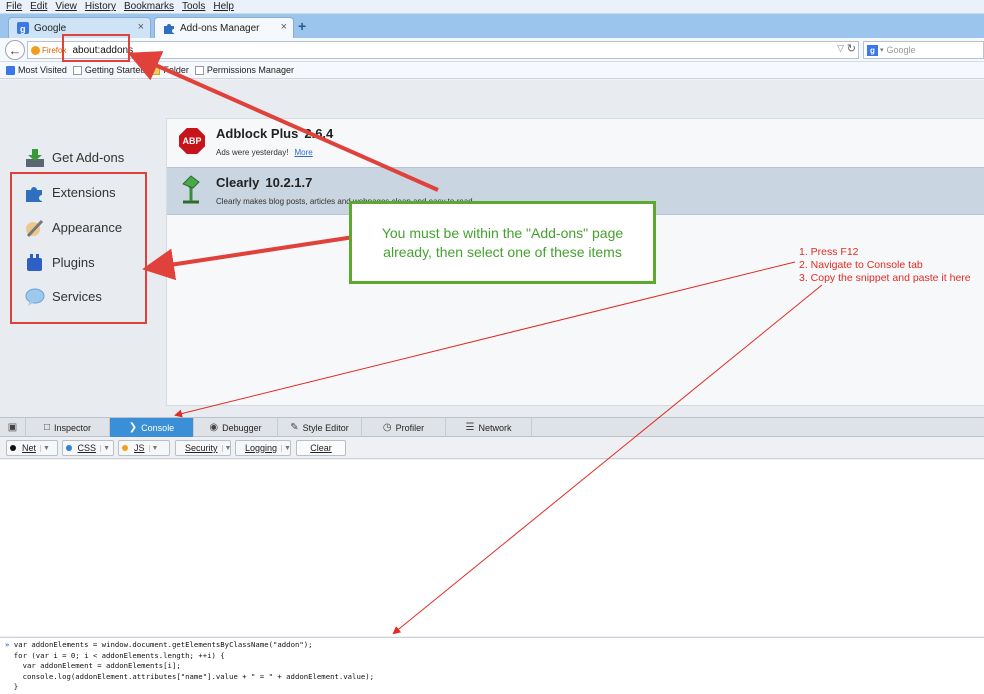 Image resolution: width=984 pixels, height=694 pixels. Describe the element at coordinates (829, 252) in the screenshot. I see `step-text: 1. Press F12` at that location.